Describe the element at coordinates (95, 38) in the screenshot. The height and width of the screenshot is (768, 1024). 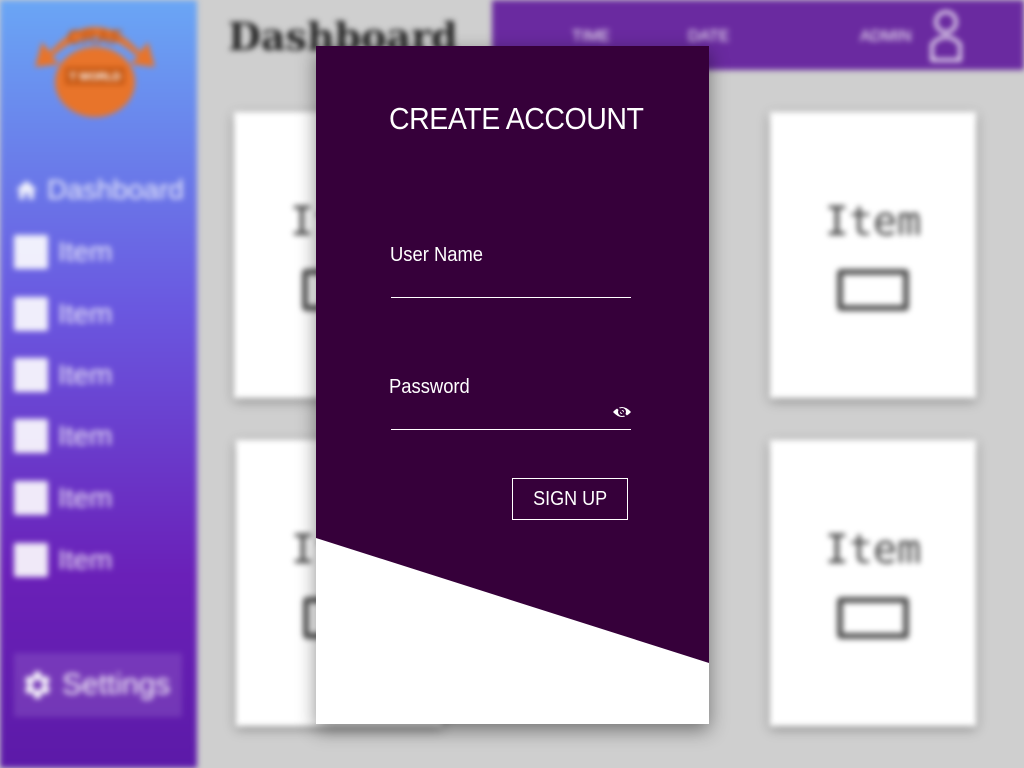
I see `svg-text: CRAF` at that location.